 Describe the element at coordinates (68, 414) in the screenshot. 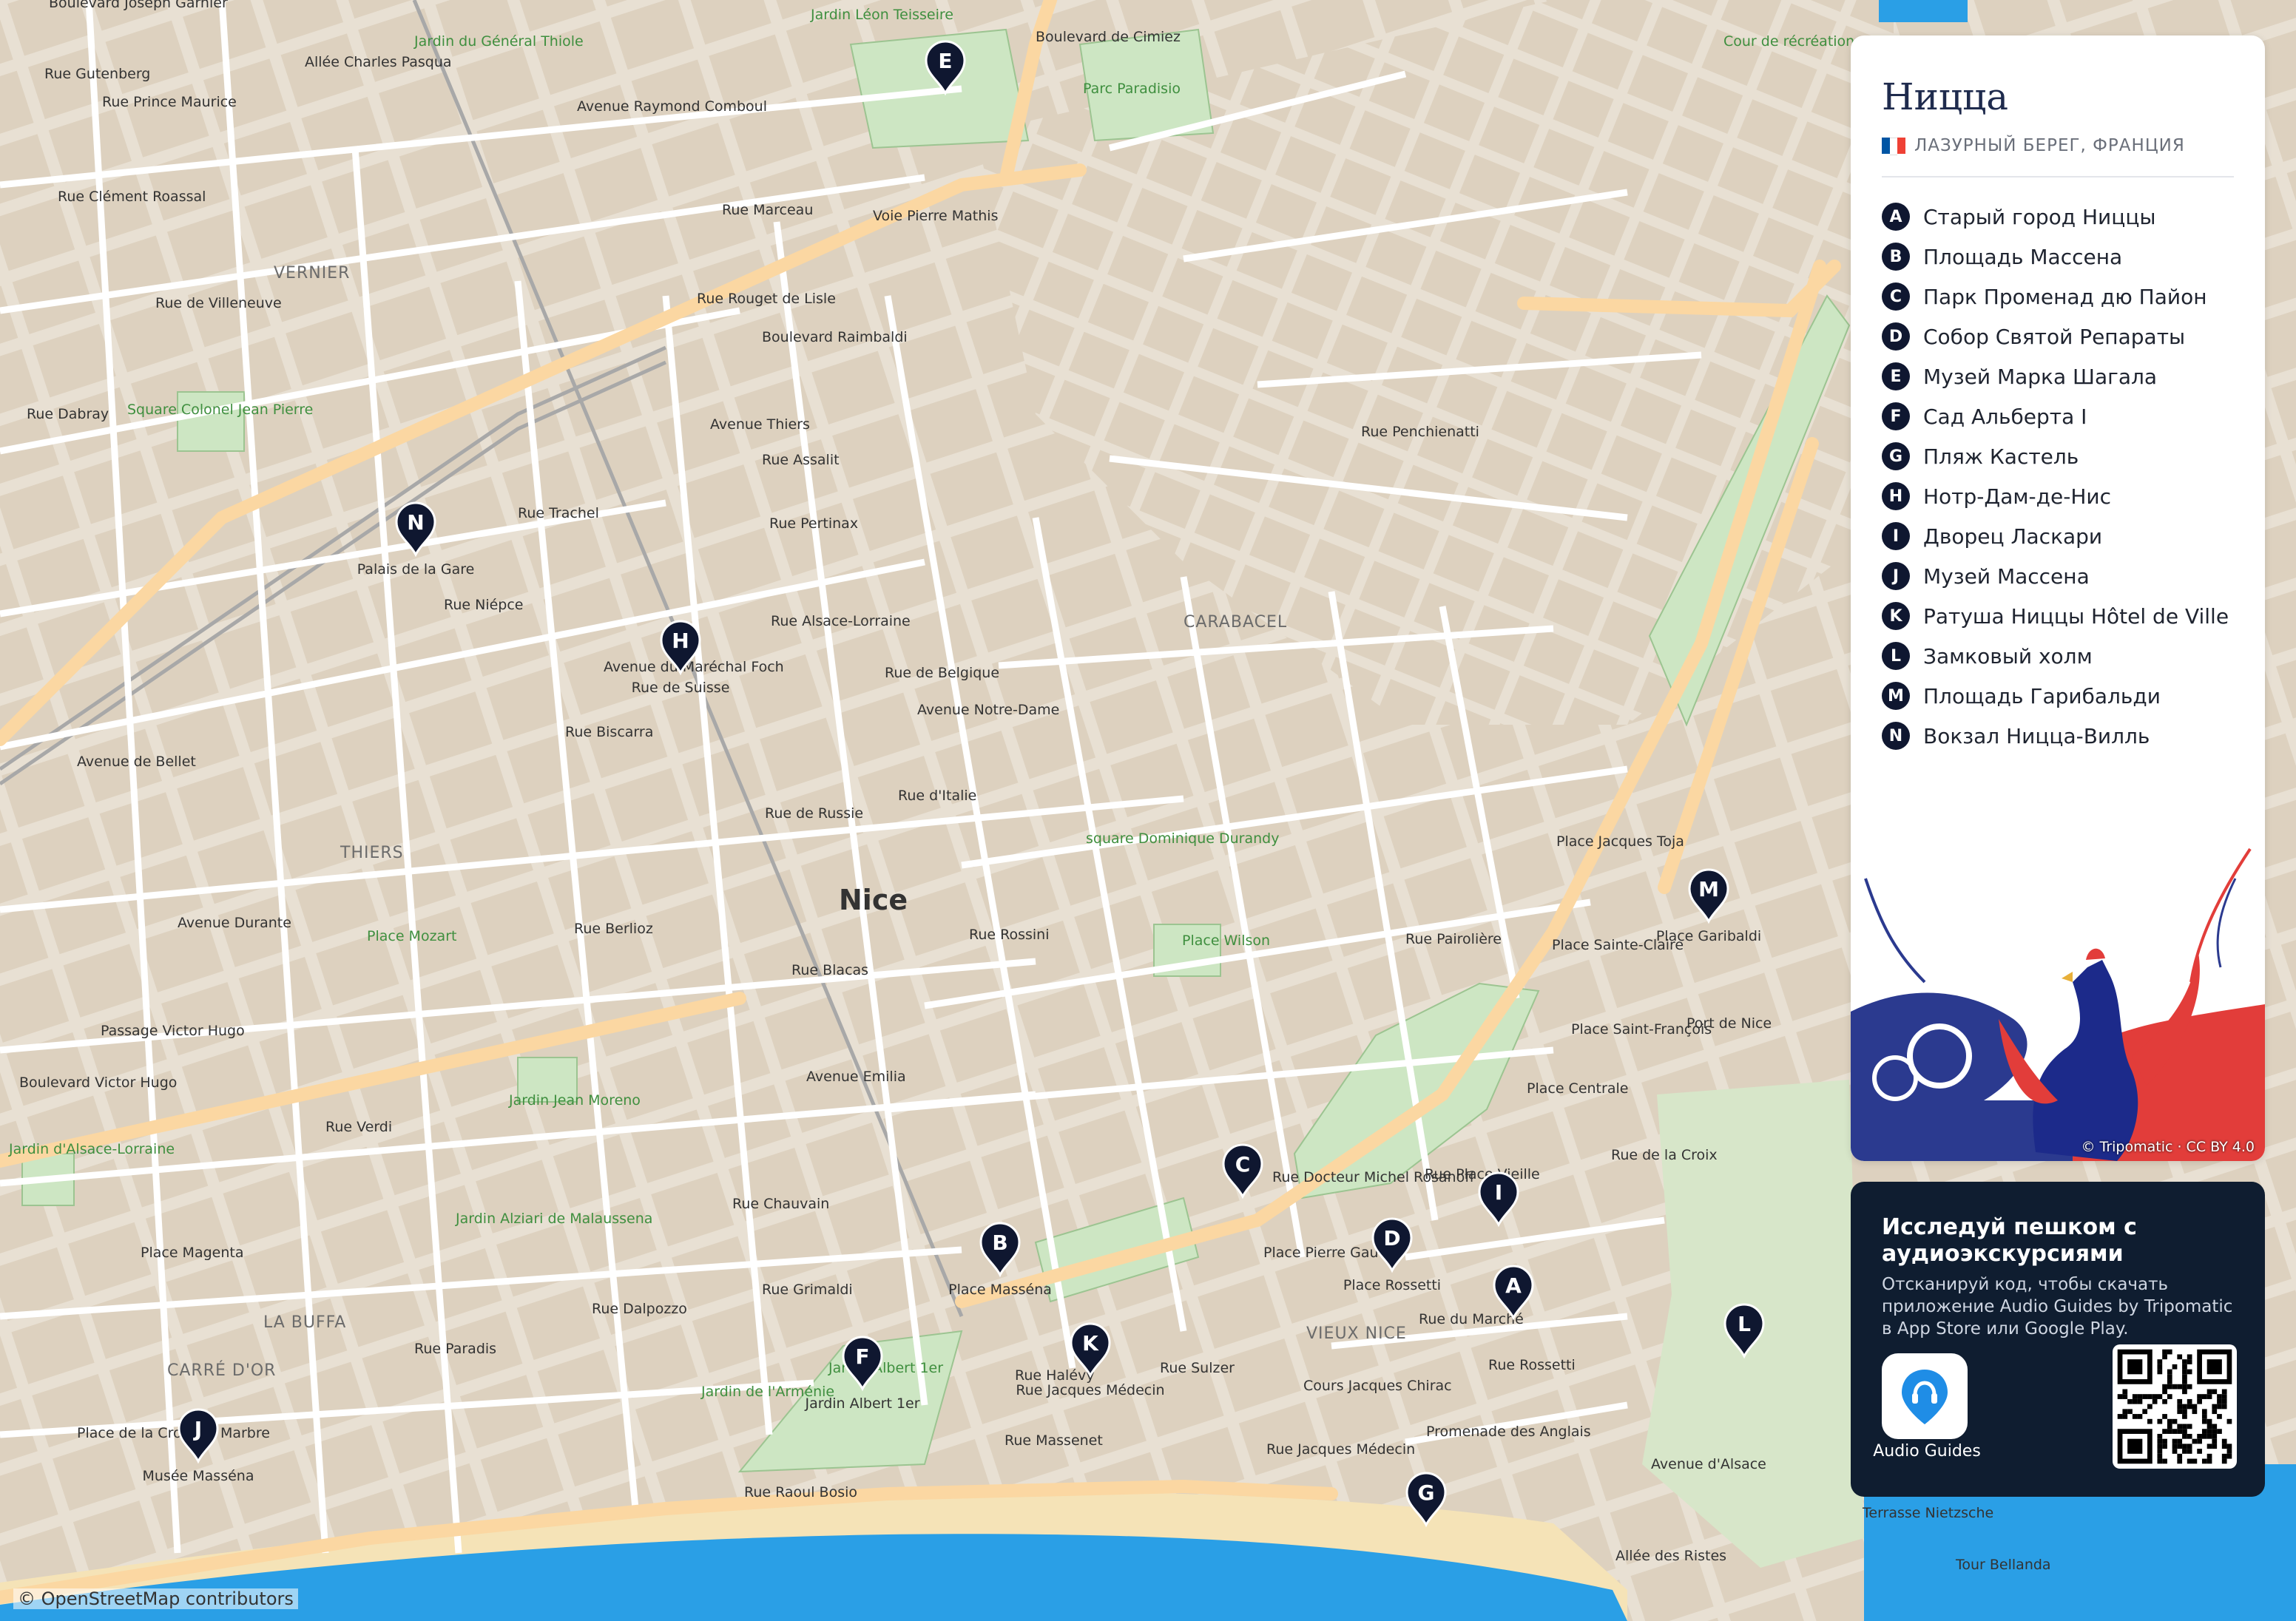

I see `street-label: Rue Dabray` at that location.